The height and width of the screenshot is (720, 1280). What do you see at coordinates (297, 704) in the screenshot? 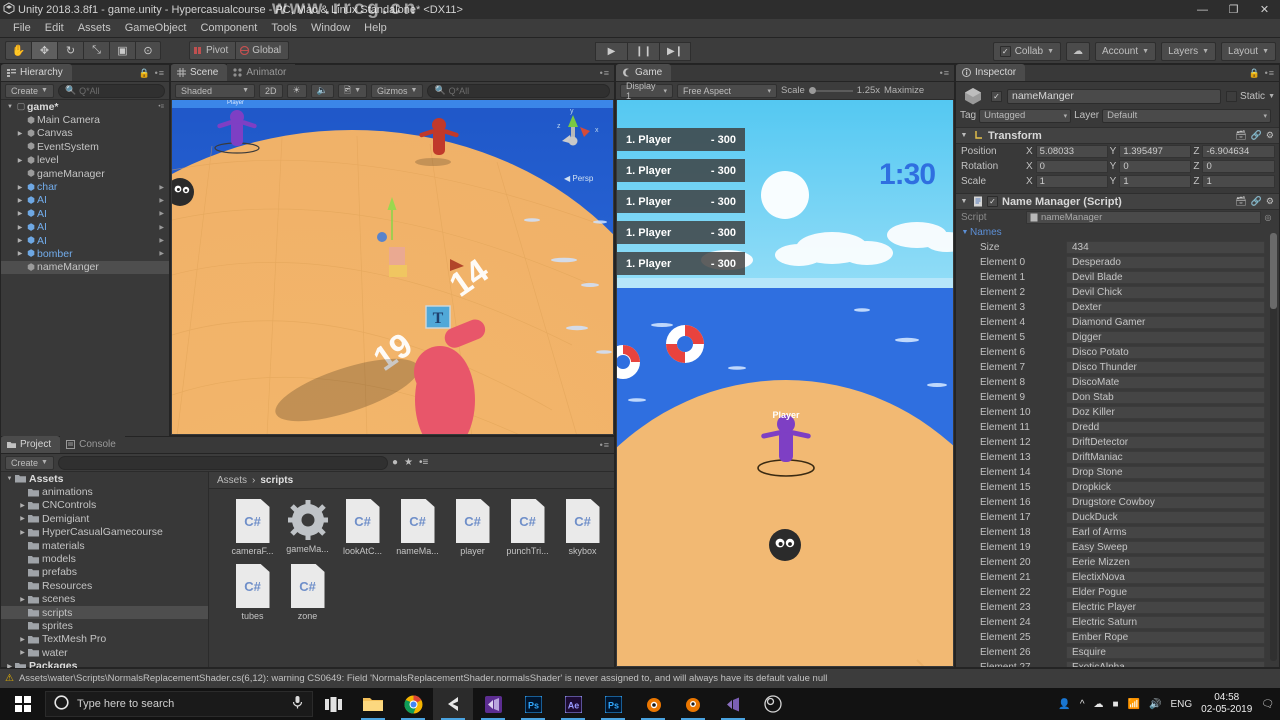
I see `microphone-icon` at bounding box center [297, 704].